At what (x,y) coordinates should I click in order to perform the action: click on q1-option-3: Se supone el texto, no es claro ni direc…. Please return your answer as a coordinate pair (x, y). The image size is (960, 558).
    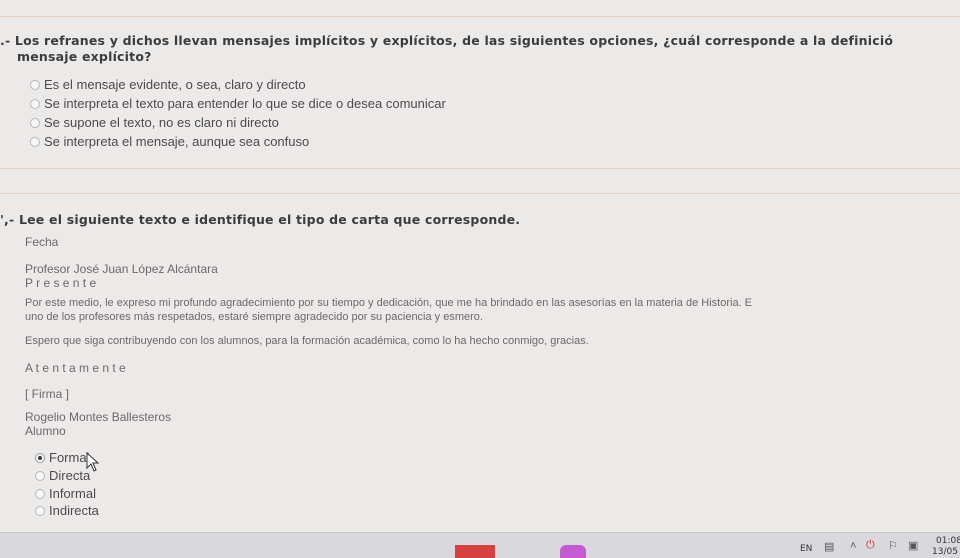
    Looking at the image, I should click on (154, 122).